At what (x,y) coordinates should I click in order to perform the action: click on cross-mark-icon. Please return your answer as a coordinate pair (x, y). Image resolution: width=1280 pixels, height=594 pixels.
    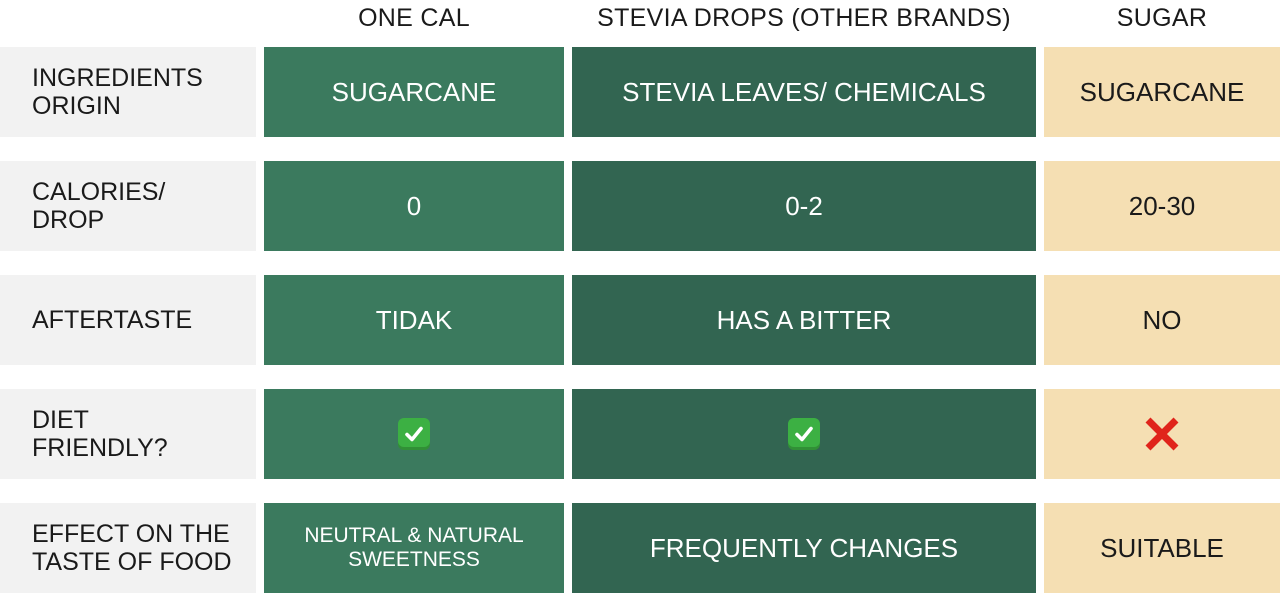
    Looking at the image, I should click on (1162, 434).